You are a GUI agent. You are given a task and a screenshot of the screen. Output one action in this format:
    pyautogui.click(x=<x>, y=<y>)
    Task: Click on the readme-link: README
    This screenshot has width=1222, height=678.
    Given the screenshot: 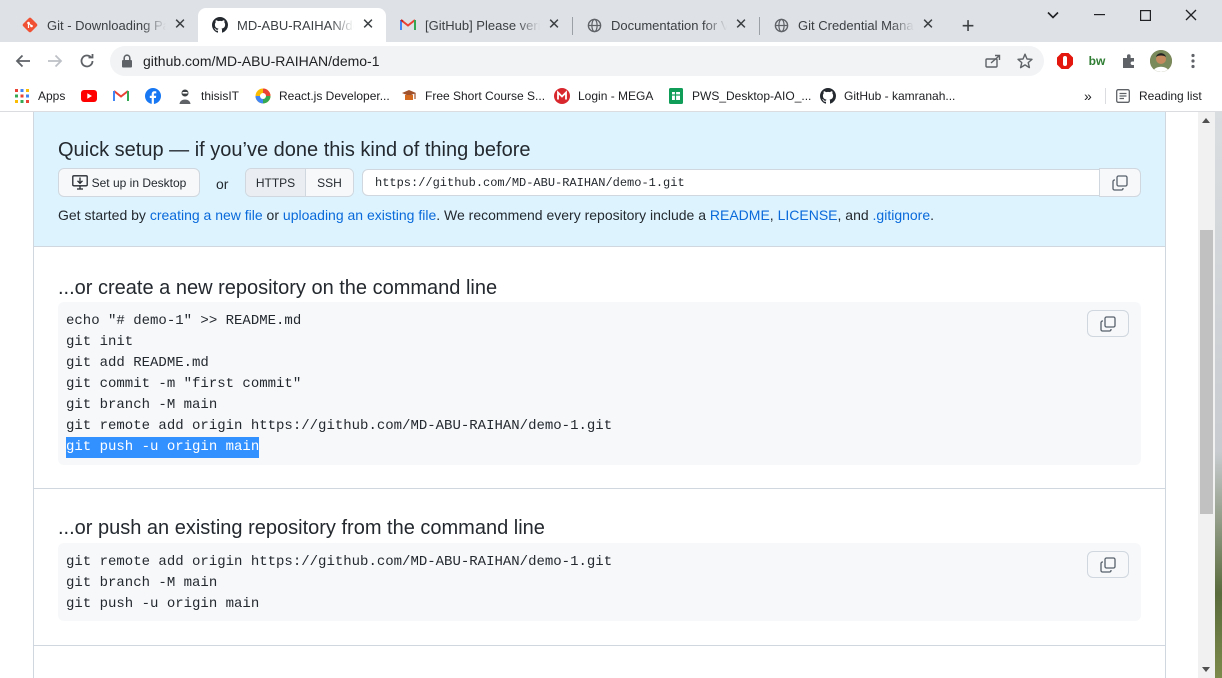 What is the action you would take?
    pyautogui.click(x=740, y=215)
    